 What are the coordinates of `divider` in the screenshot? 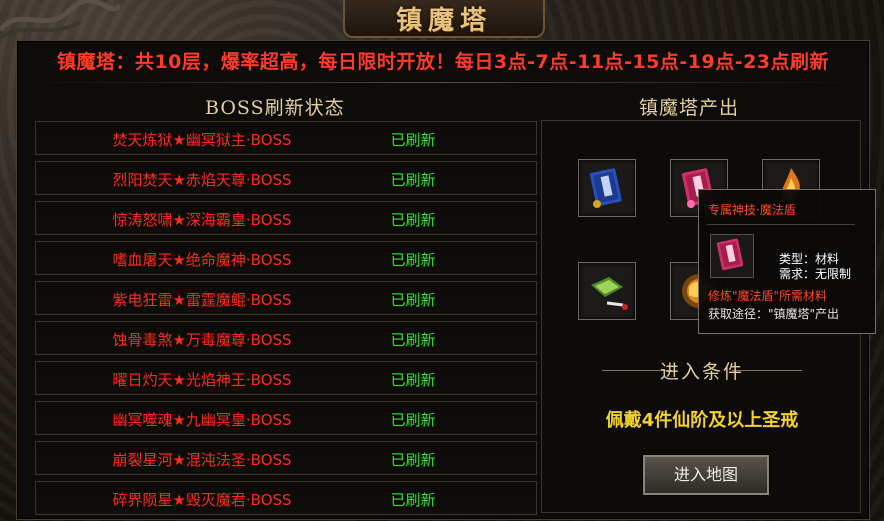 It's located at (443, 82).